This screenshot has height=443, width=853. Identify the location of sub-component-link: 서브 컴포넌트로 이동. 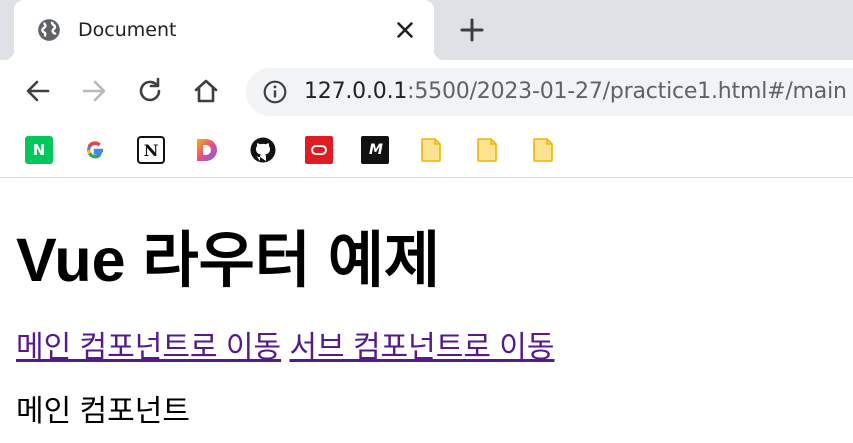
(421, 347).